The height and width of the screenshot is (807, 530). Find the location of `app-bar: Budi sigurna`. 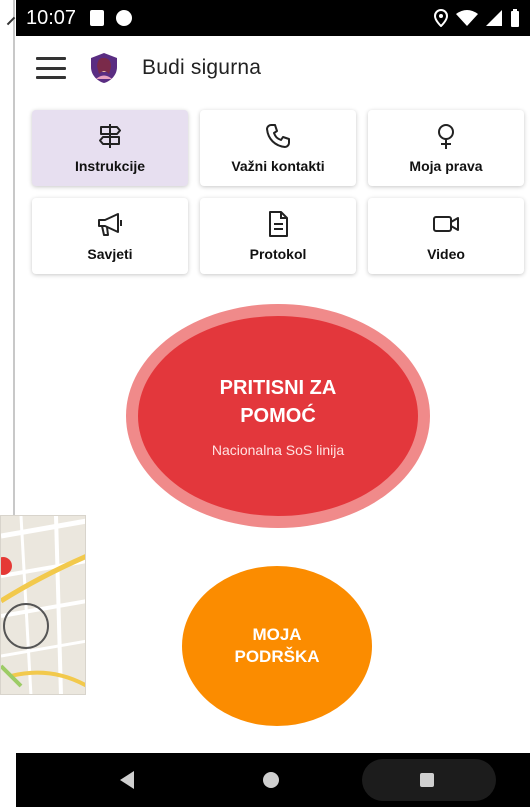

app-bar: Budi sigurna is located at coordinates (273, 68).